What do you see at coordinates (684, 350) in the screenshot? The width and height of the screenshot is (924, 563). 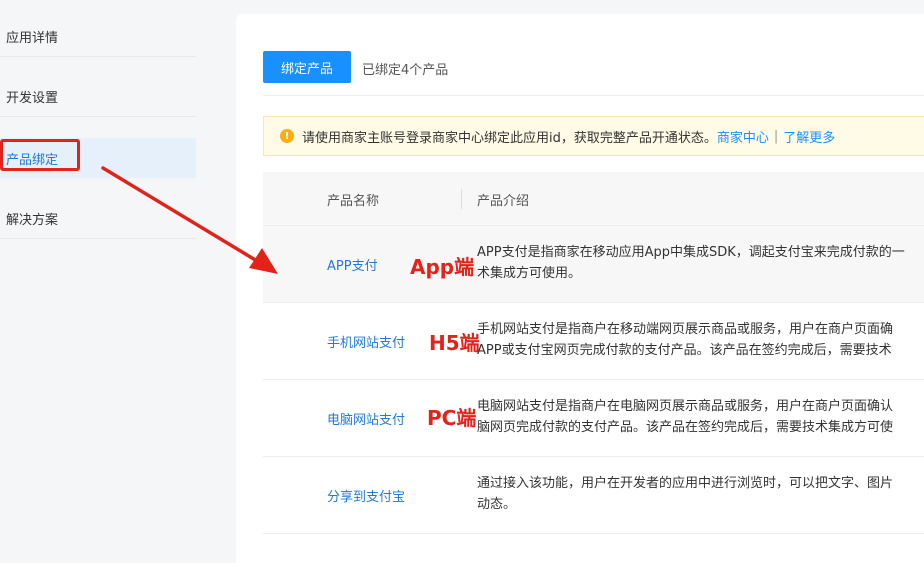 I see `desc-line: APP或支付宝网页完成付款的支付产品。该产品在签约完成后，需要技术` at bounding box center [684, 350].